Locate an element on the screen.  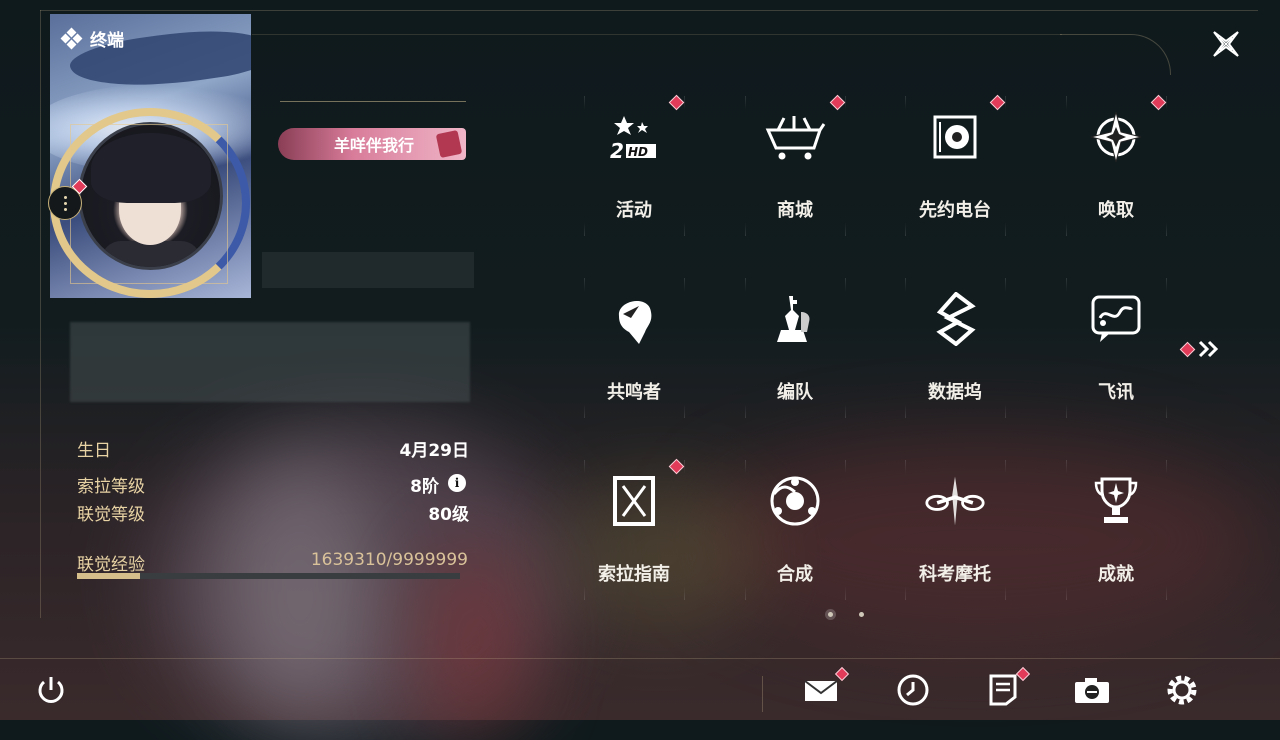
close-button is located at coordinates (1226, 44).